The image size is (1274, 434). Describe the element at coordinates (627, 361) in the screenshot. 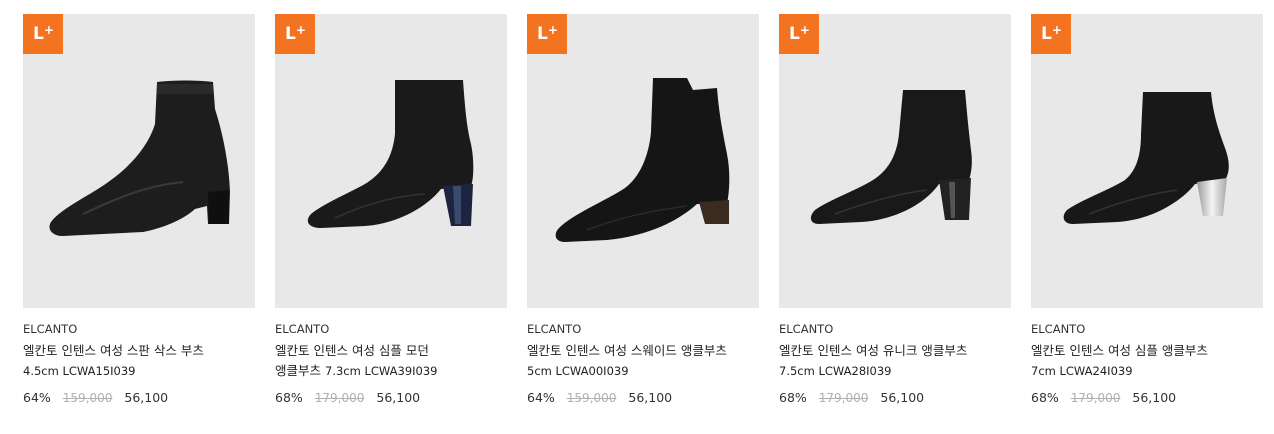

I see `product-name-link: 엘칸토 인텐스 여성 스웨이드 앵클부츠 5cm LCWA00I039` at that location.